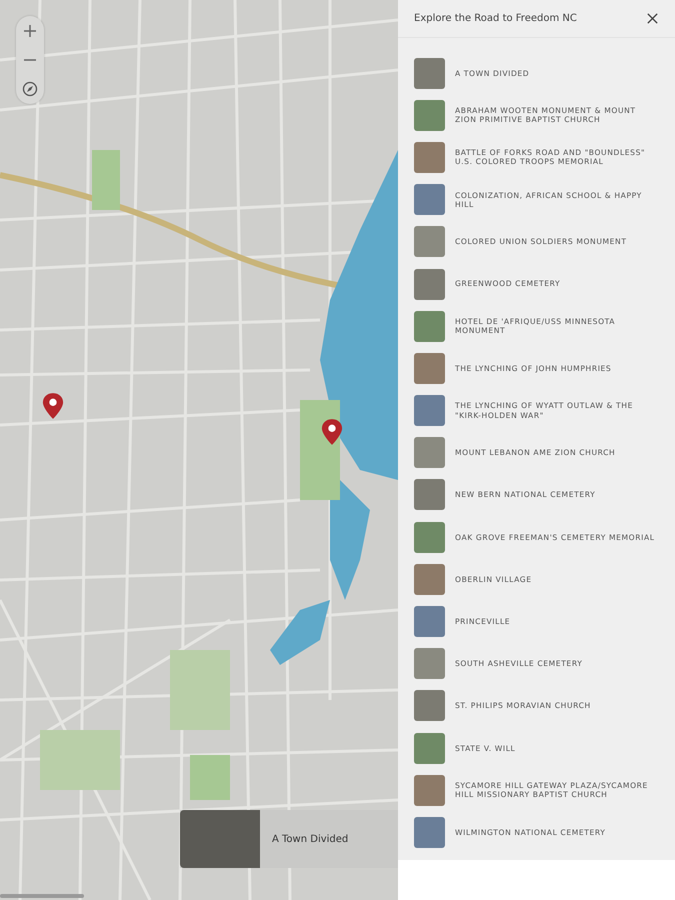 The height and width of the screenshot is (900, 675). I want to click on zoom-in-icon, so click(30, 30).